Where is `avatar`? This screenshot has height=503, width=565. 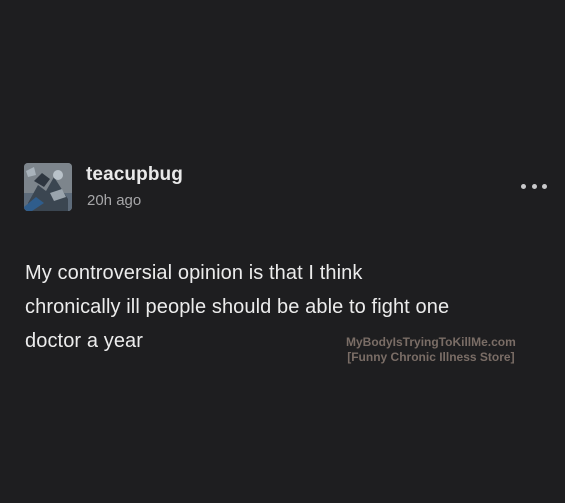 avatar is located at coordinates (48, 187).